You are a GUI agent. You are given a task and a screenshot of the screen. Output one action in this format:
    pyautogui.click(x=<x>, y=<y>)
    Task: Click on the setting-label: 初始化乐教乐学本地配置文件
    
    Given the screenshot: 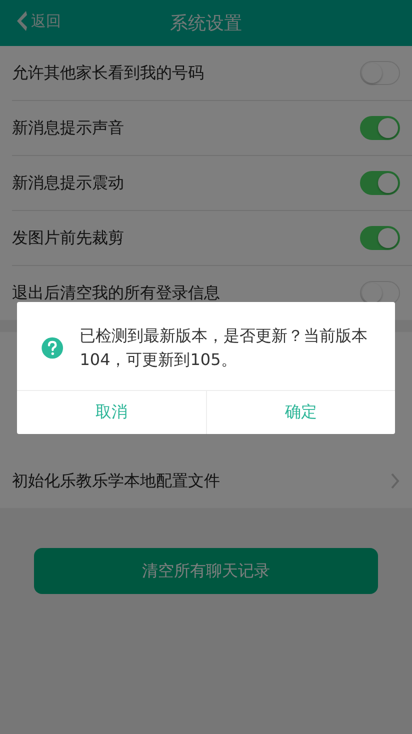 What is the action you would take?
    pyautogui.click(x=116, y=481)
    